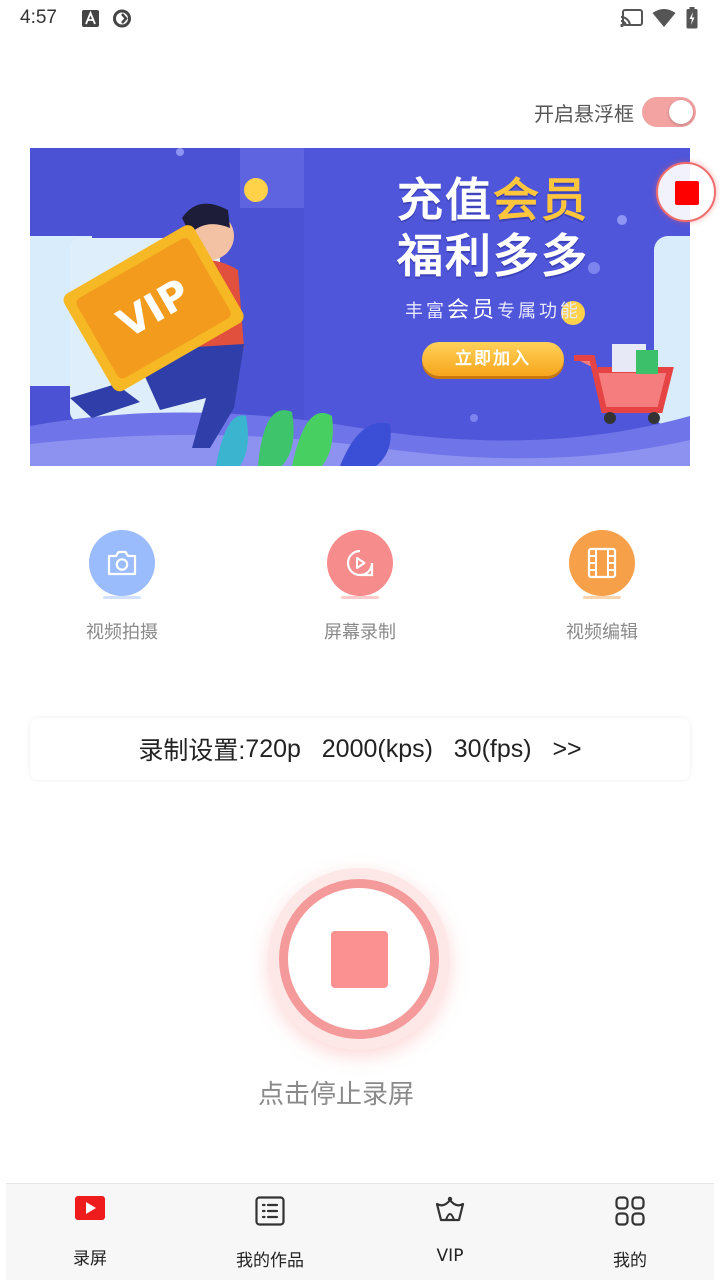 This screenshot has width=720, height=1280. Describe the element at coordinates (90, 1232) in the screenshot. I see `nav-tab-record: 录屏` at that location.